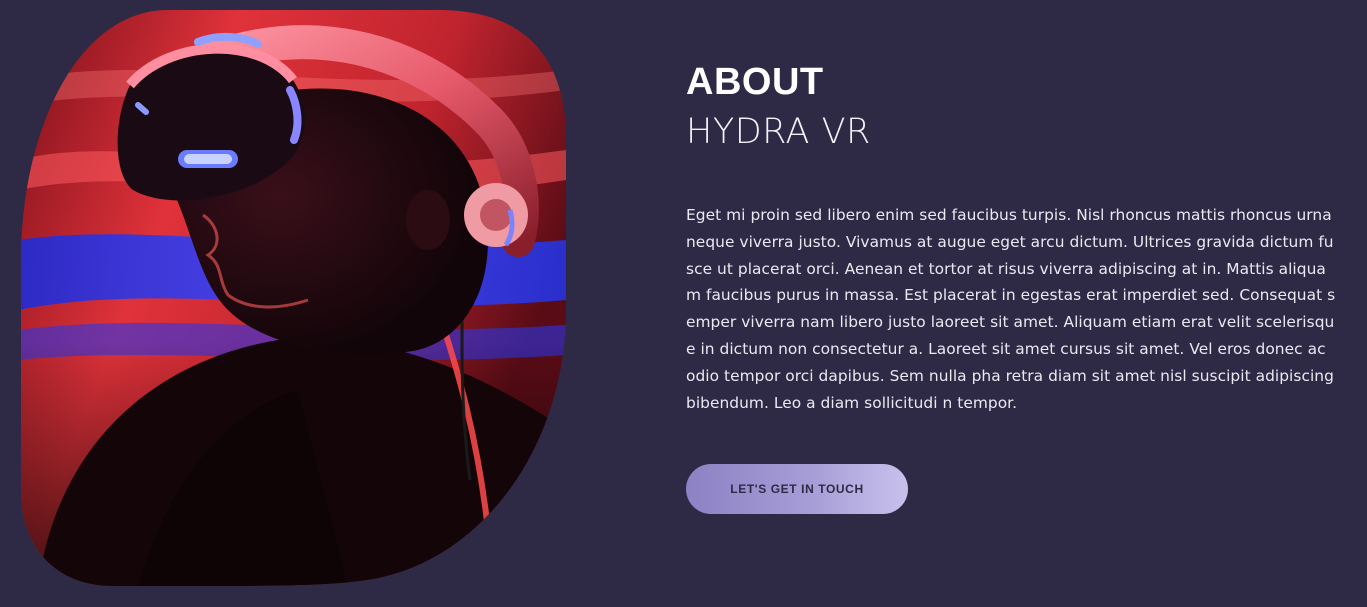 The height and width of the screenshot is (607, 1367). I want to click on get-in-touch-button: LET'S GET IN TOUCH, so click(797, 489).